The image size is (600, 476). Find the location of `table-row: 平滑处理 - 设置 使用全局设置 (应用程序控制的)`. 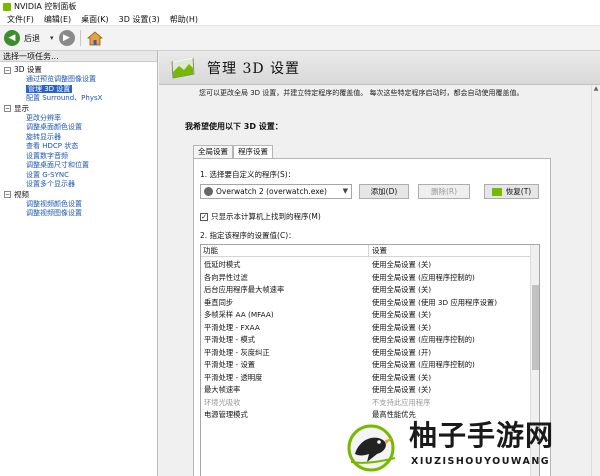

table-row: 平滑处理 - 设置 使用全局设置 (应用程序控制的) is located at coordinates (366, 365).